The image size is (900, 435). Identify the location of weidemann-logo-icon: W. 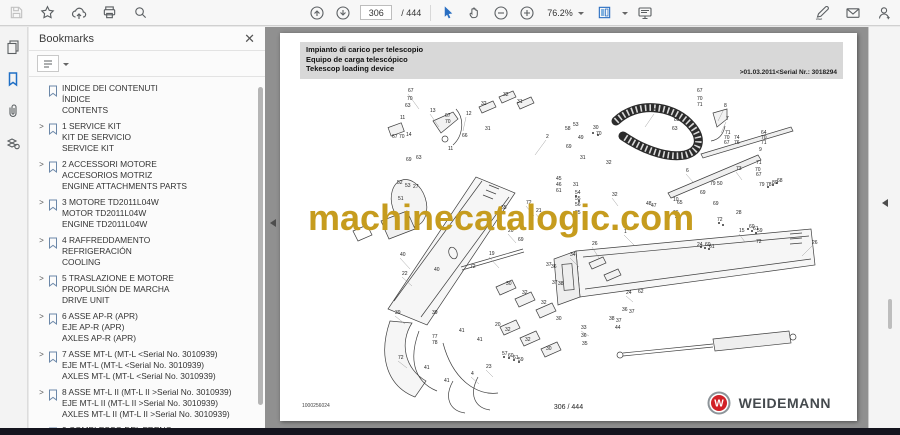
(719, 403).